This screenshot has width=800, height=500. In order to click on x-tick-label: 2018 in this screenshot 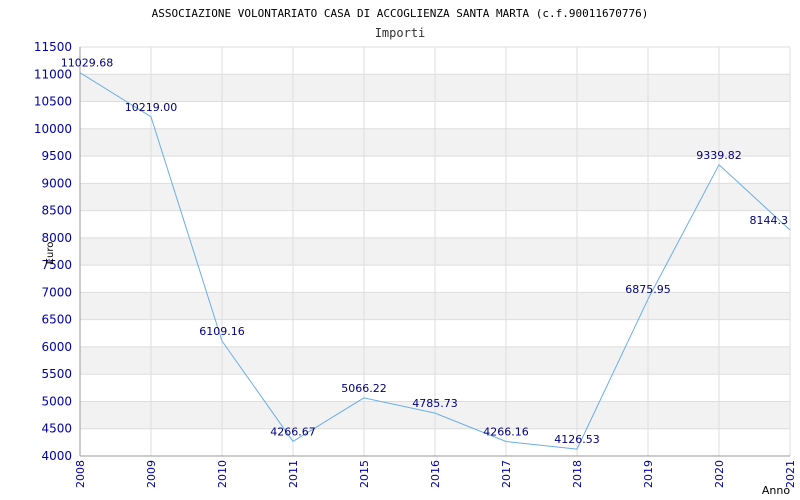, I will do `click(577, 474)`.